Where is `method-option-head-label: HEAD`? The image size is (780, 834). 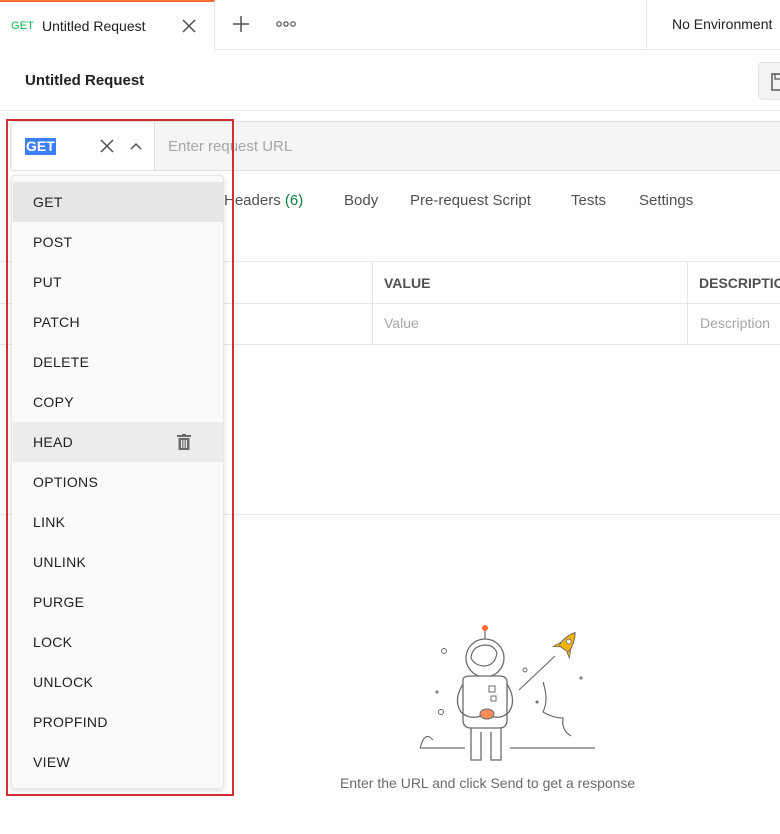
method-option-head-label: HEAD is located at coordinates (53, 442).